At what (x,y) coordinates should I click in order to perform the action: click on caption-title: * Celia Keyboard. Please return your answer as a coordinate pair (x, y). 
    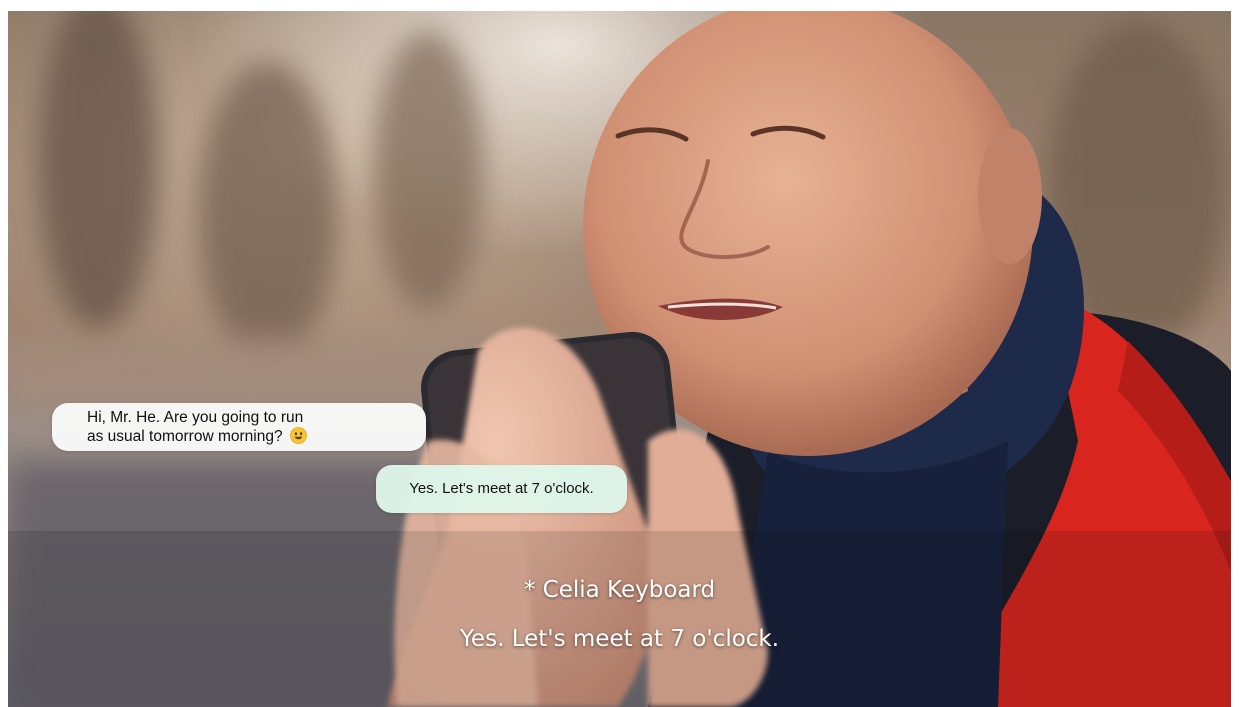
    Looking at the image, I should click on (619, 590).